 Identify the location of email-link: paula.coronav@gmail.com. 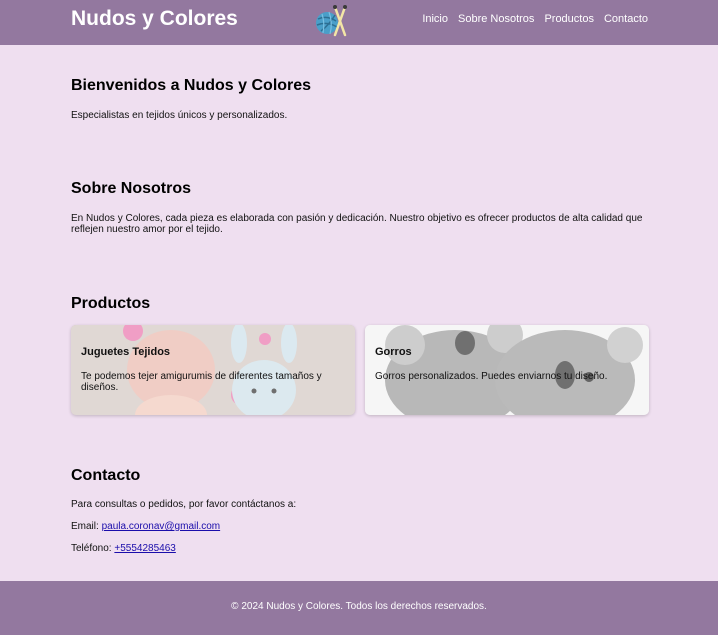
(161, 526).